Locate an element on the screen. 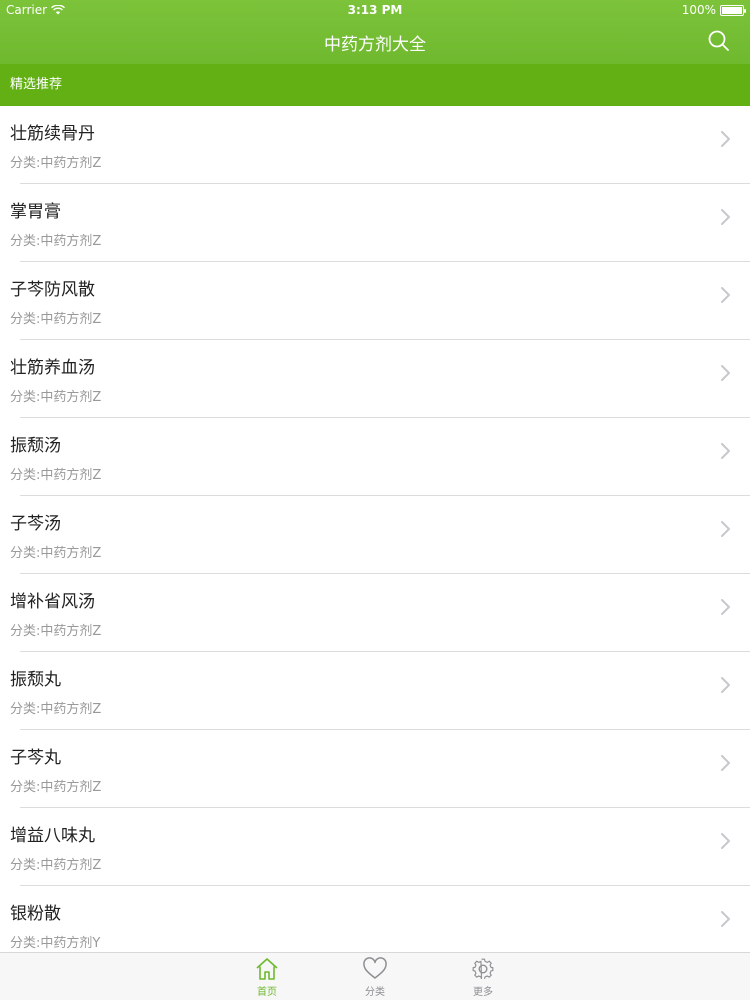 The height and width of the screenshot is (1000, 750). home-icon is located at coordinates (267, 969).